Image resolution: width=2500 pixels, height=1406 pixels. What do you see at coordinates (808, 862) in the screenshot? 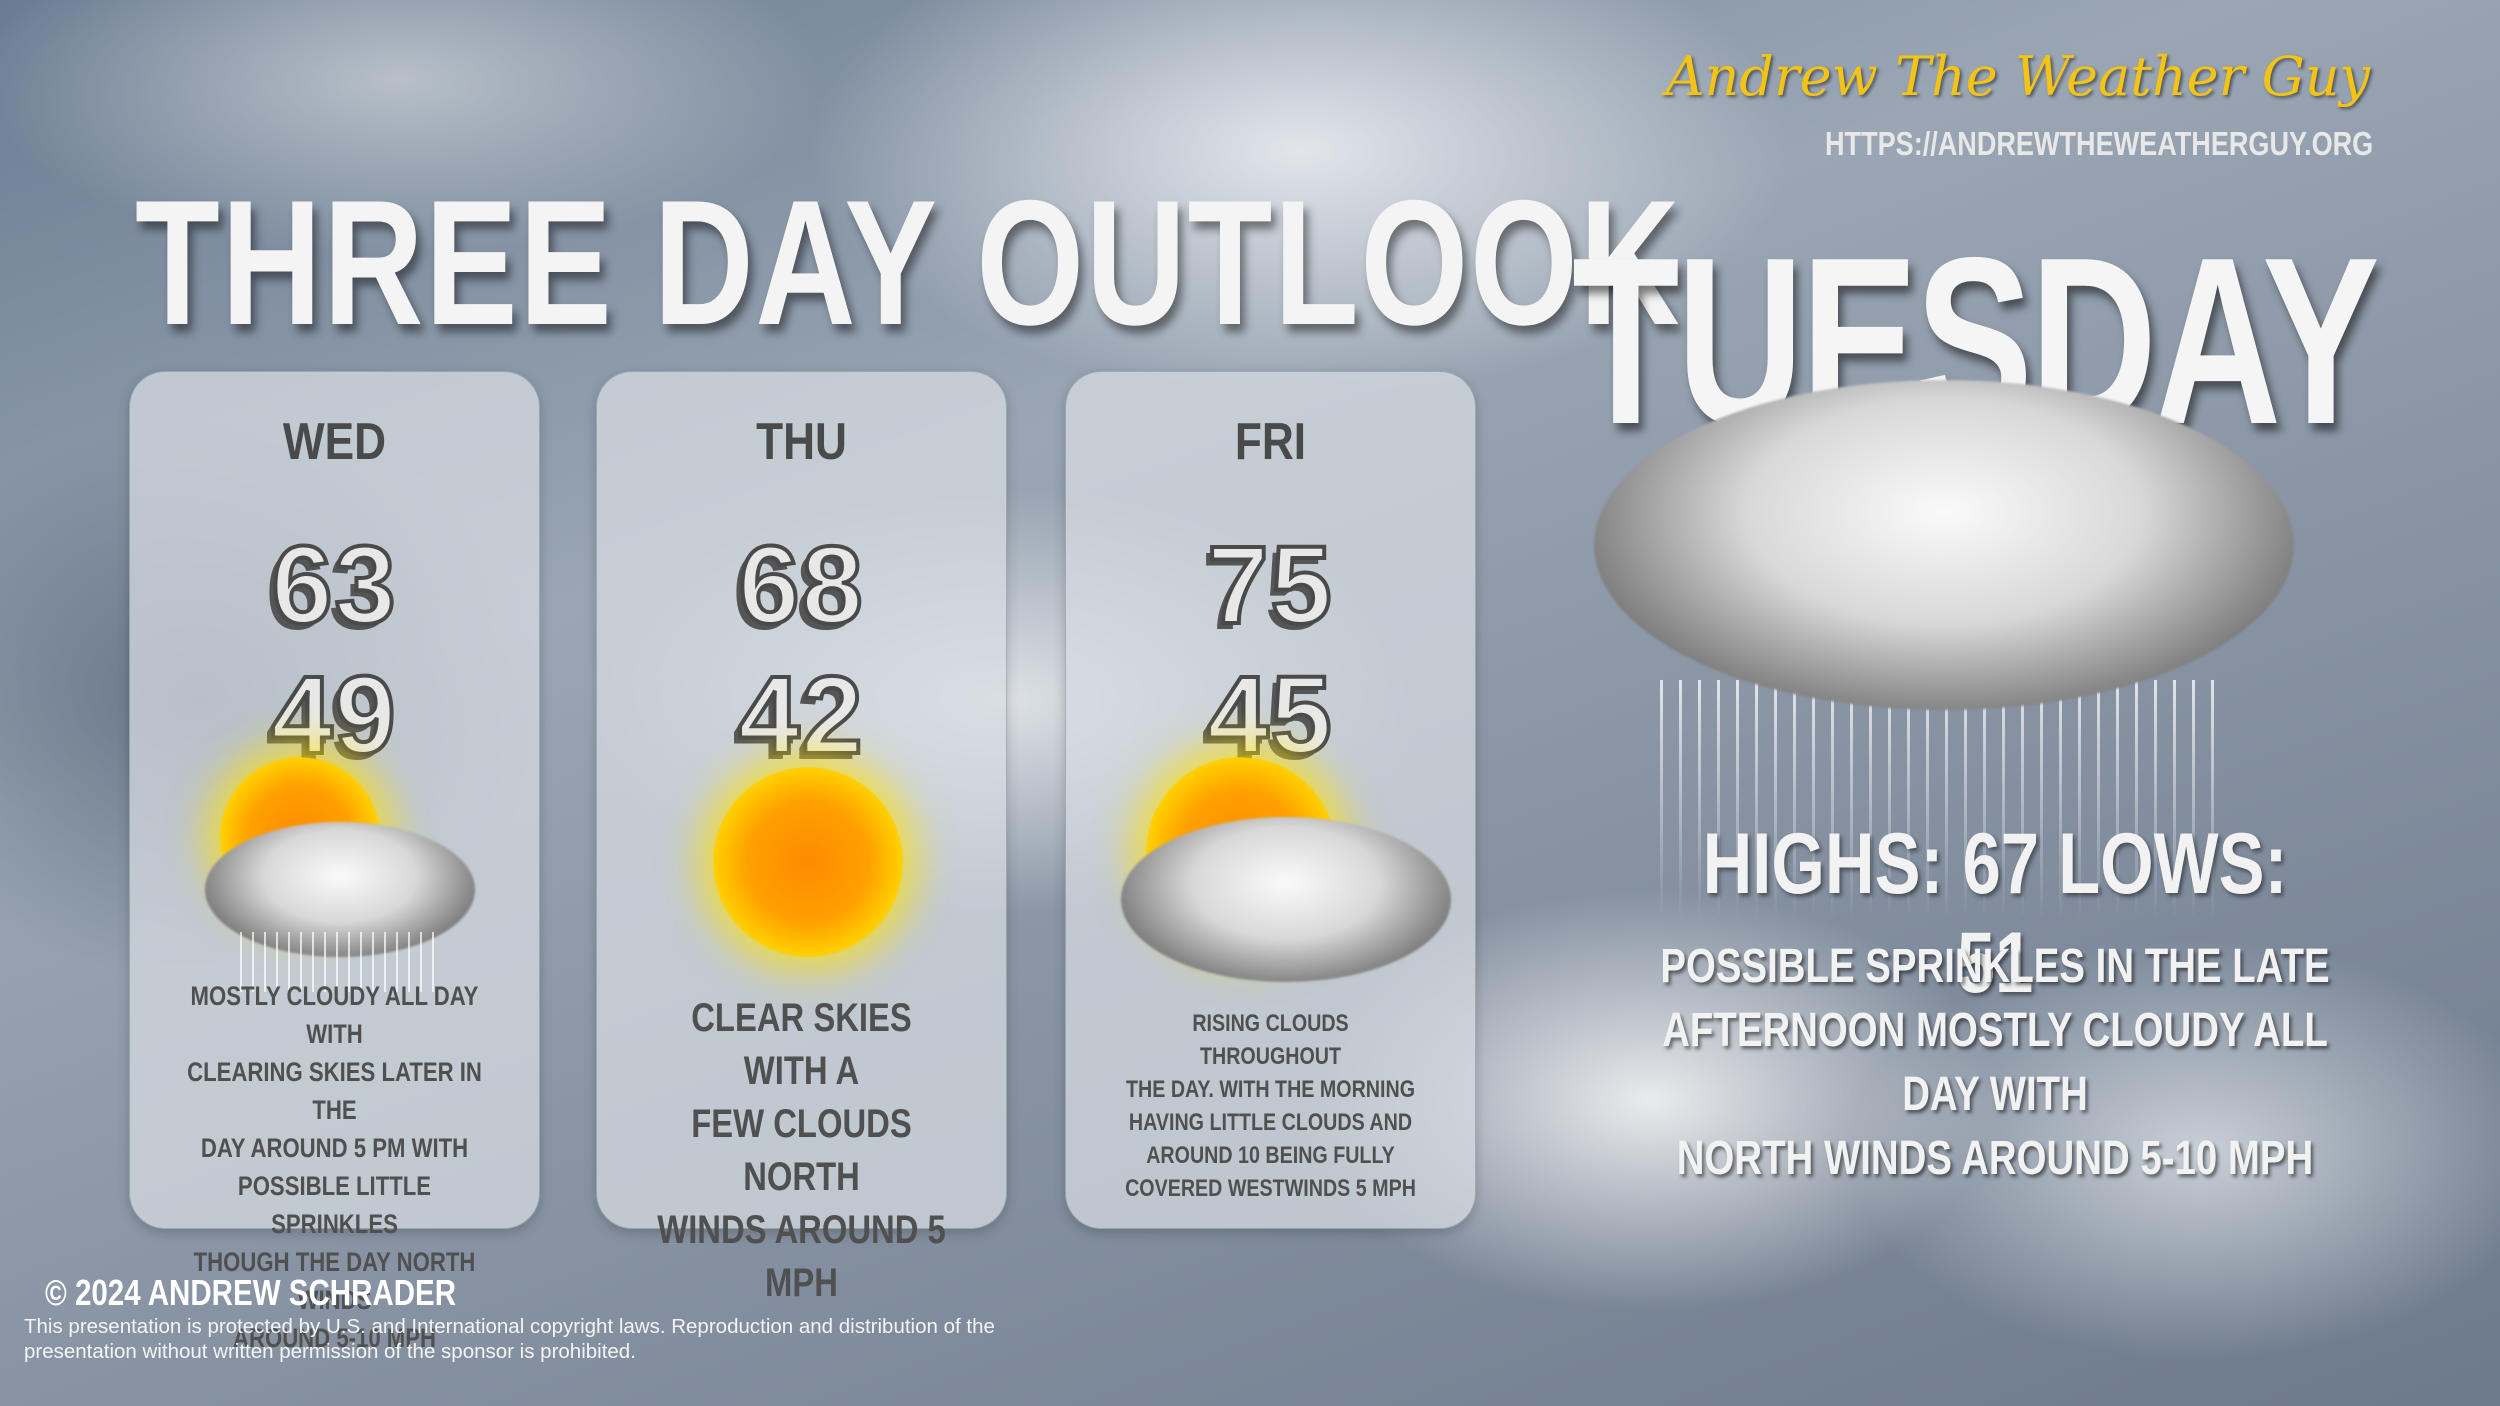
I see `sun-icon` at bounding box center [808, 862].